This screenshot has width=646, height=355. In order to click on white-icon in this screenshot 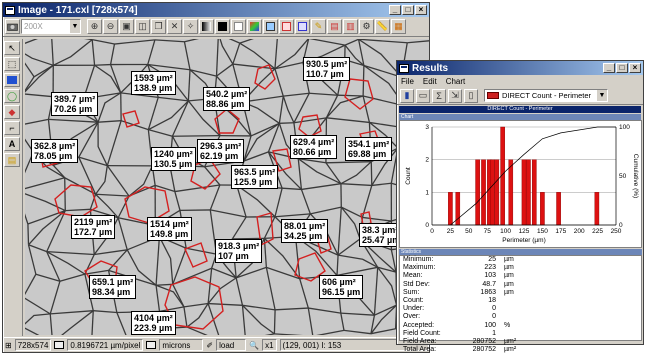, I will do `click(238, 26)`.